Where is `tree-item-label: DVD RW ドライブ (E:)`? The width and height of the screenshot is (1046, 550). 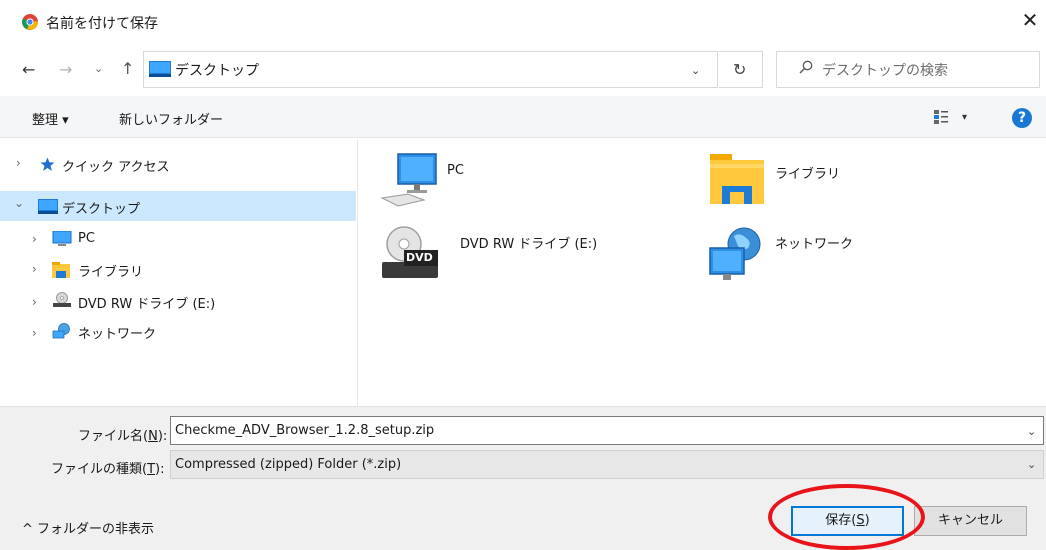 tree-item-label: DVD RW ドライブ (E:) is located at coordinates (147, 304).